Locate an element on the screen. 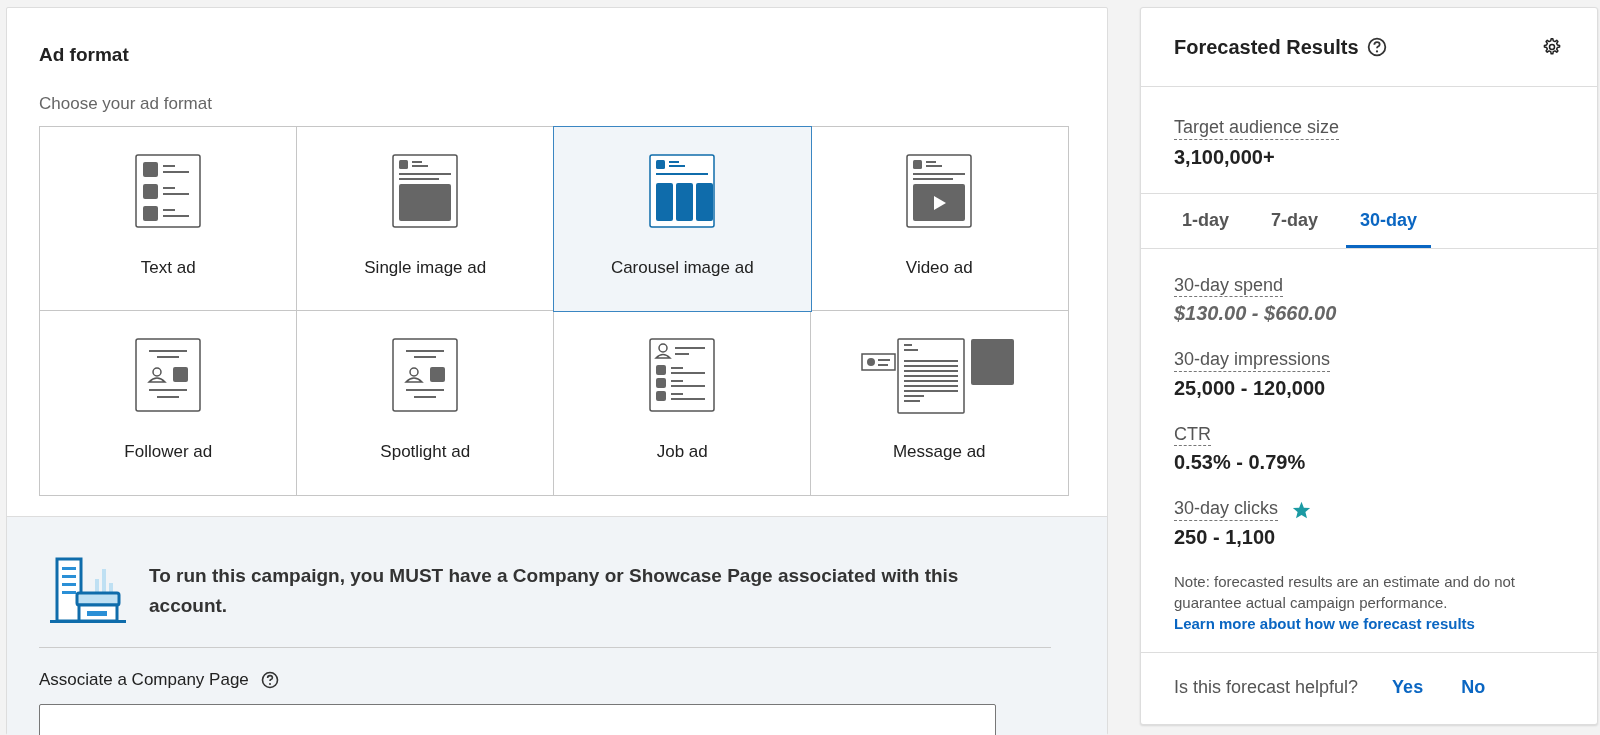  ad-format-option: Message ad is located at coordinates (939, 403).